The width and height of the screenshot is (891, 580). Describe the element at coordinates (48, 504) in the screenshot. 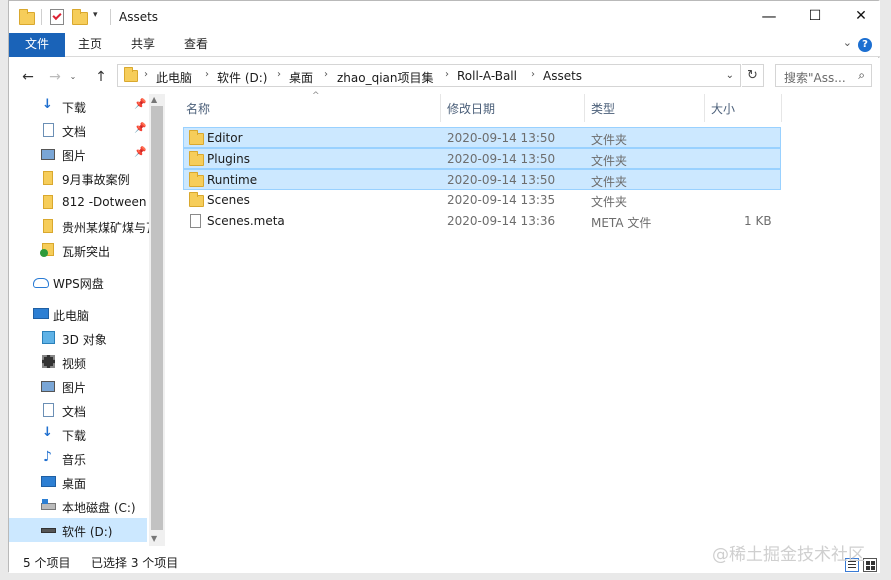

I see `drive-c-icon` at that location.